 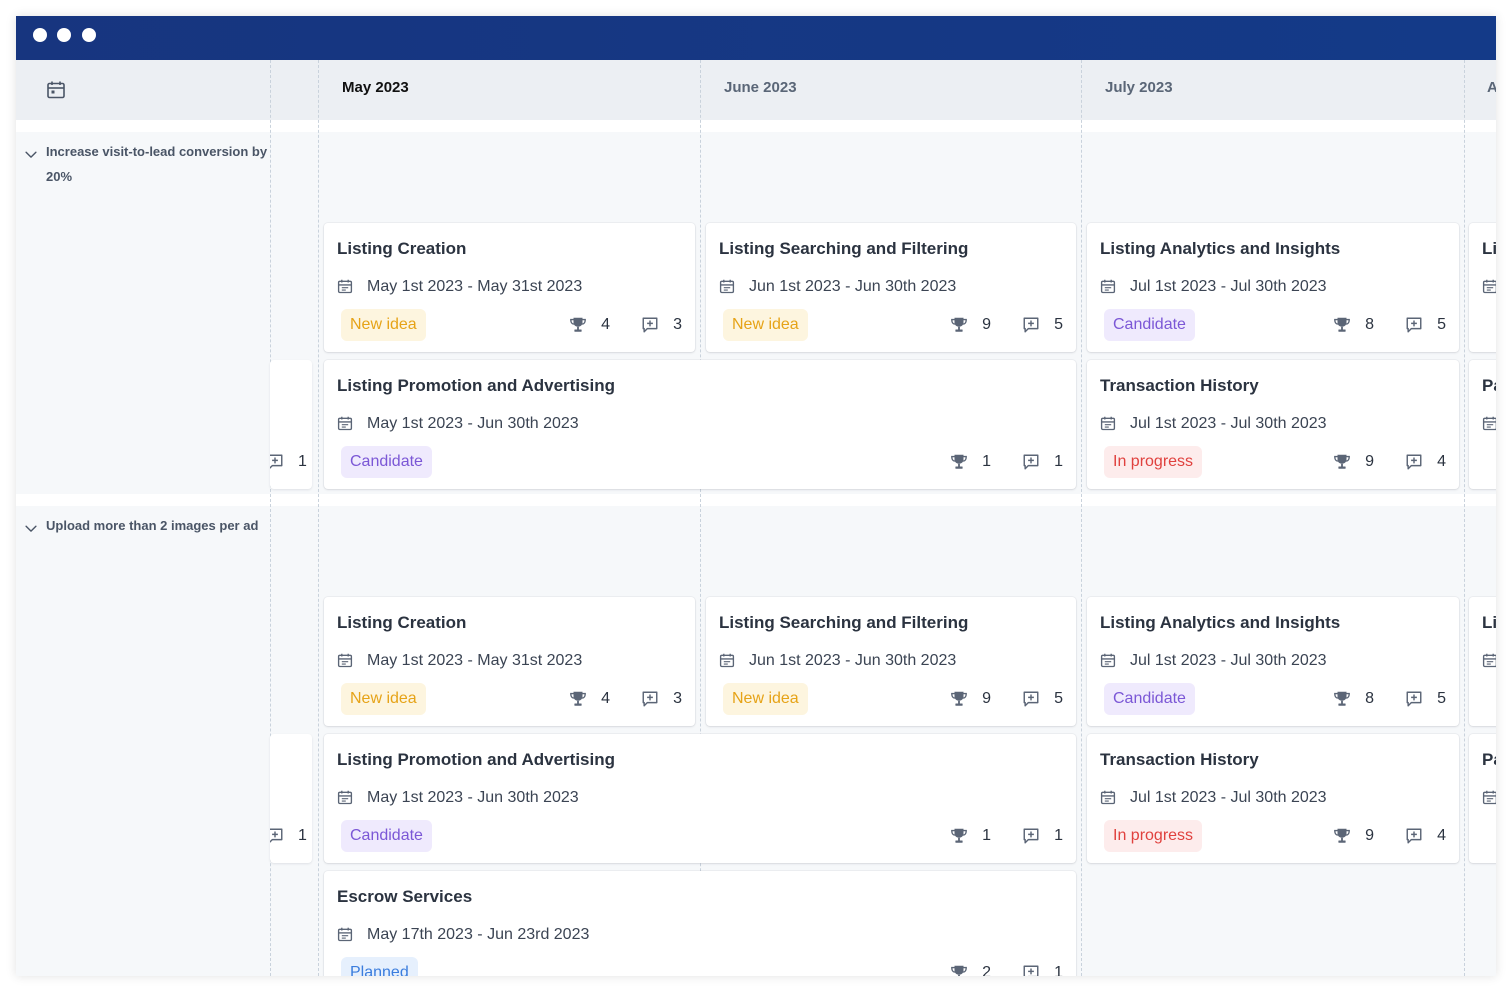 What do you see at coordinates (1491, 87) in the screenshot?
I see `month-label-august: A` at bounding box center [1491, 87].